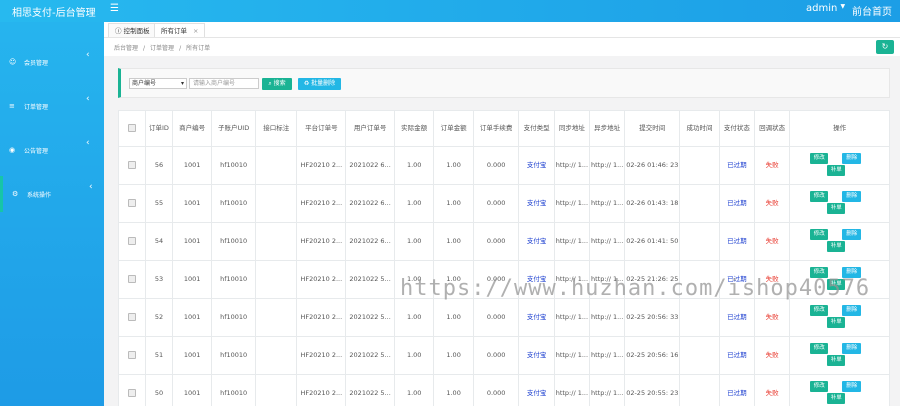 This screenshot has width=900, height=406. I want to click on breadcrumb-bar: 后台管理 / 订单管理 / 所有订单 ↻, so click(502, 47).